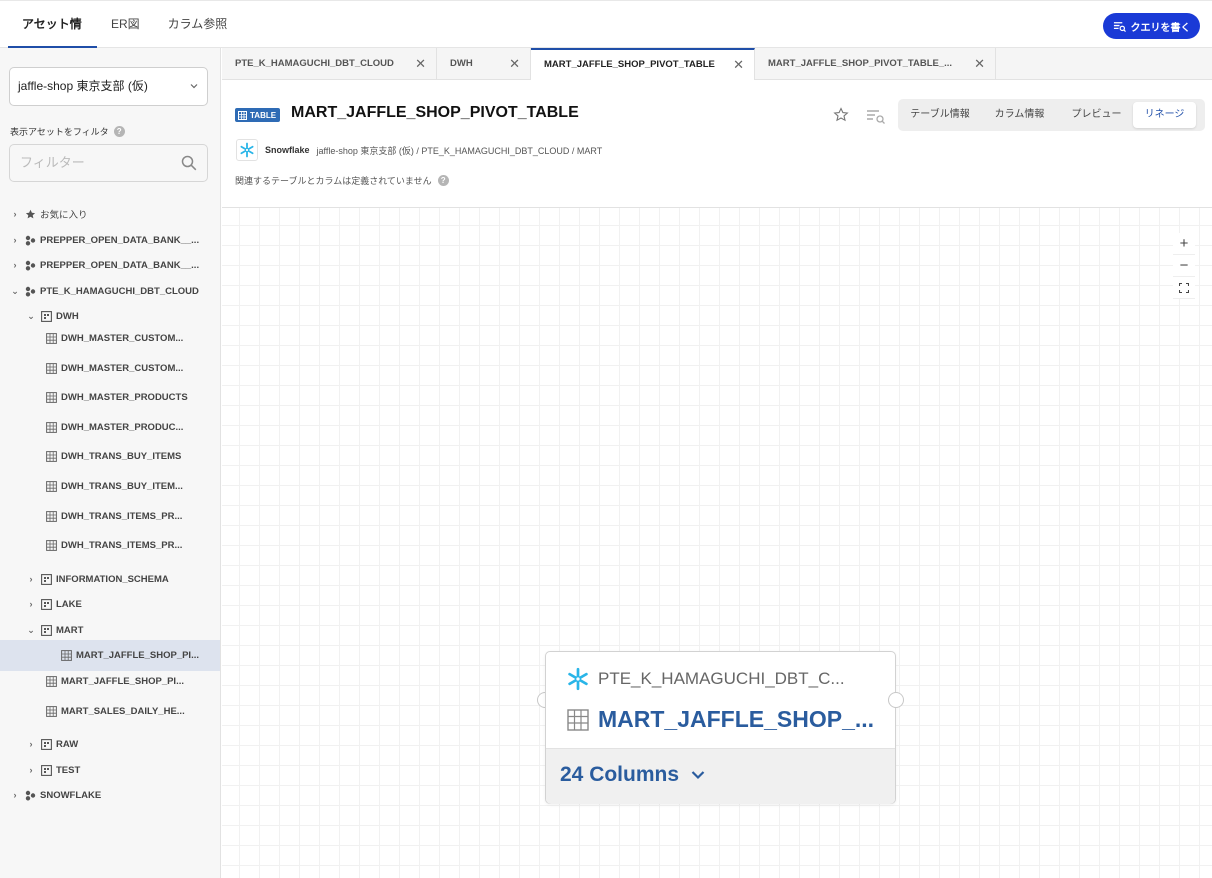 The height and width of the screenshot is (878, 1212). Describe the element at coordinates (71, 795) in the screenshot. I see `tree-item-label: SNOWFLAKE` at that location.